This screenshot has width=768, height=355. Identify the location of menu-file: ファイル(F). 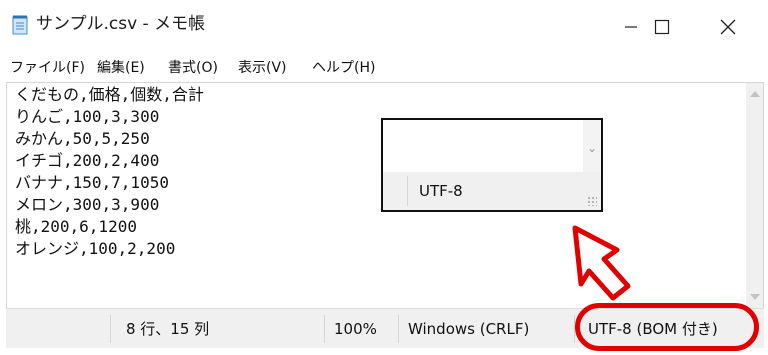
(47, 68).